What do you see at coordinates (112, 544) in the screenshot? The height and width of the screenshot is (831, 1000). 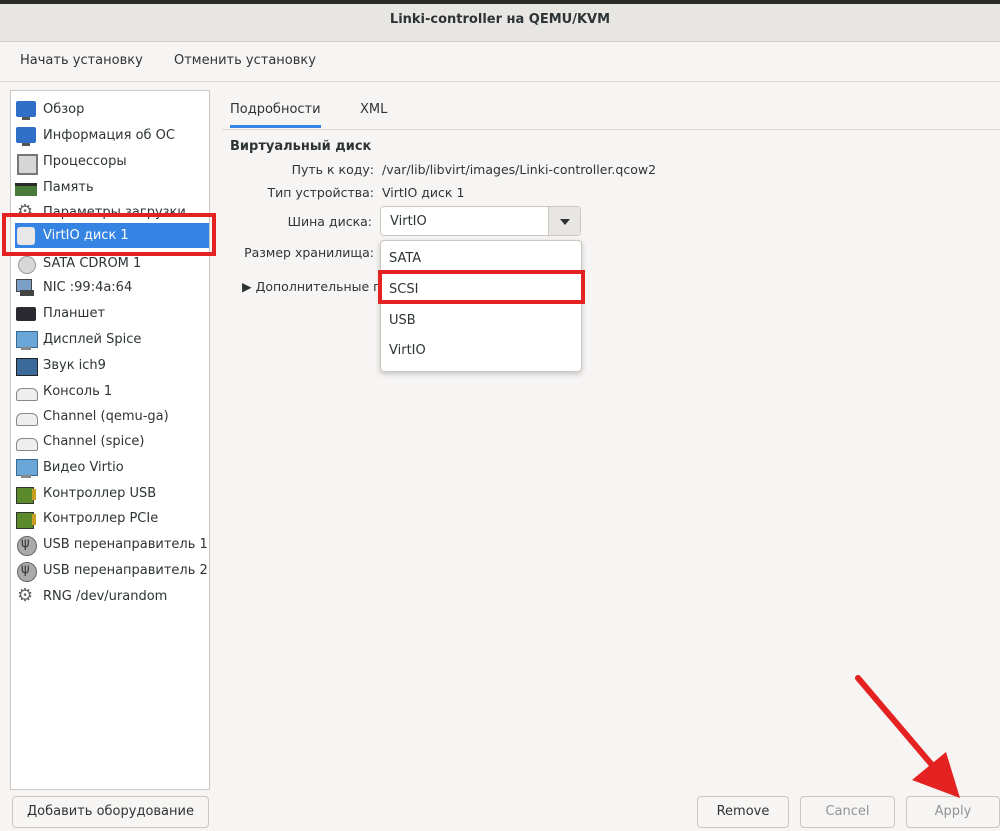 I see `sidebar-item-usb-redirector-1: USB перенаправитель 1` at bounding box center [112, 544].